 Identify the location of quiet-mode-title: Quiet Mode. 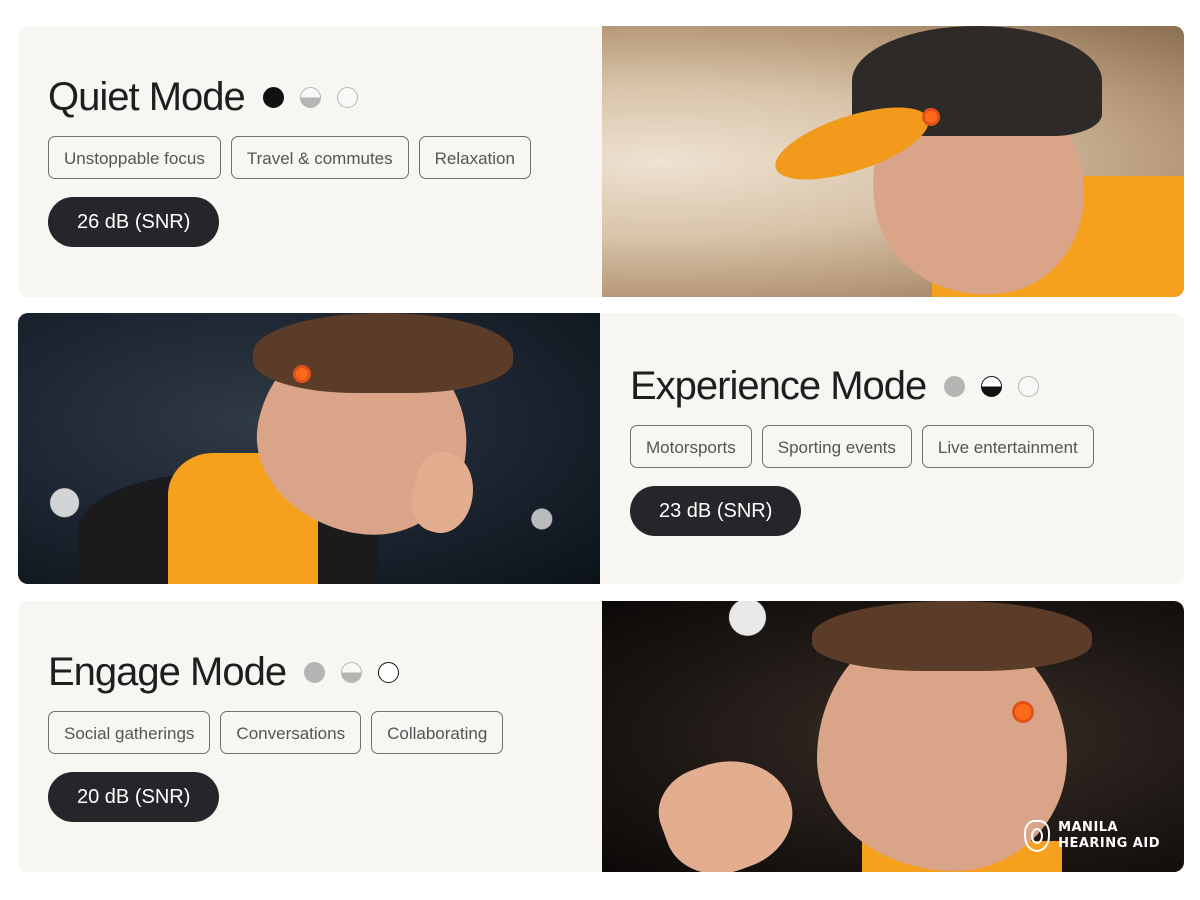
(147, 96).